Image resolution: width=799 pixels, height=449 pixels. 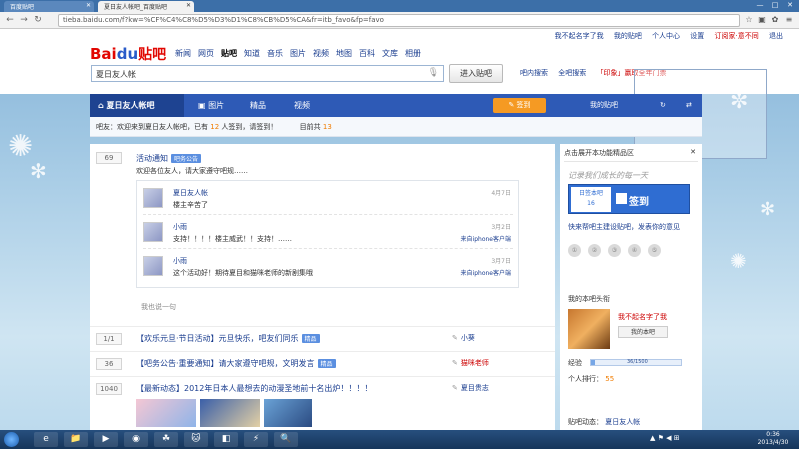 What do you see at coordinates (236, 363) in the screenshot?
I see `thread-title: 【吧务公告·重要通知】请大家遵守吧规，文明发言 精品` at bounding box center [236, 363].